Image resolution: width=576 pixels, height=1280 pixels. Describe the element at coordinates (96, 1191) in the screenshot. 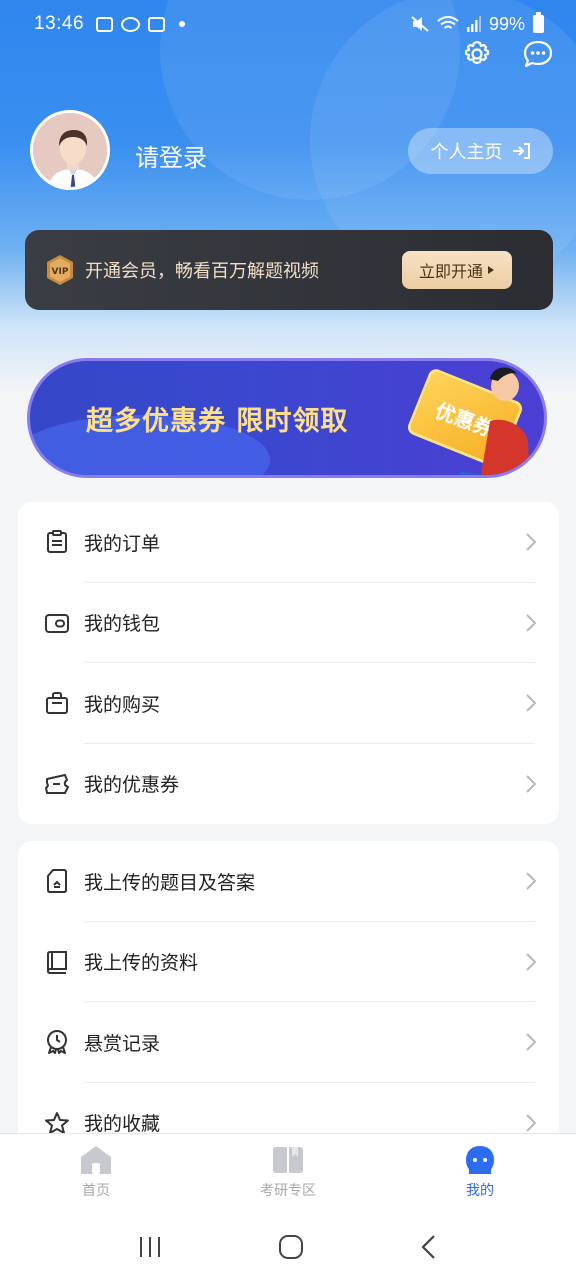

I see `tab-label: 首页` at that location.